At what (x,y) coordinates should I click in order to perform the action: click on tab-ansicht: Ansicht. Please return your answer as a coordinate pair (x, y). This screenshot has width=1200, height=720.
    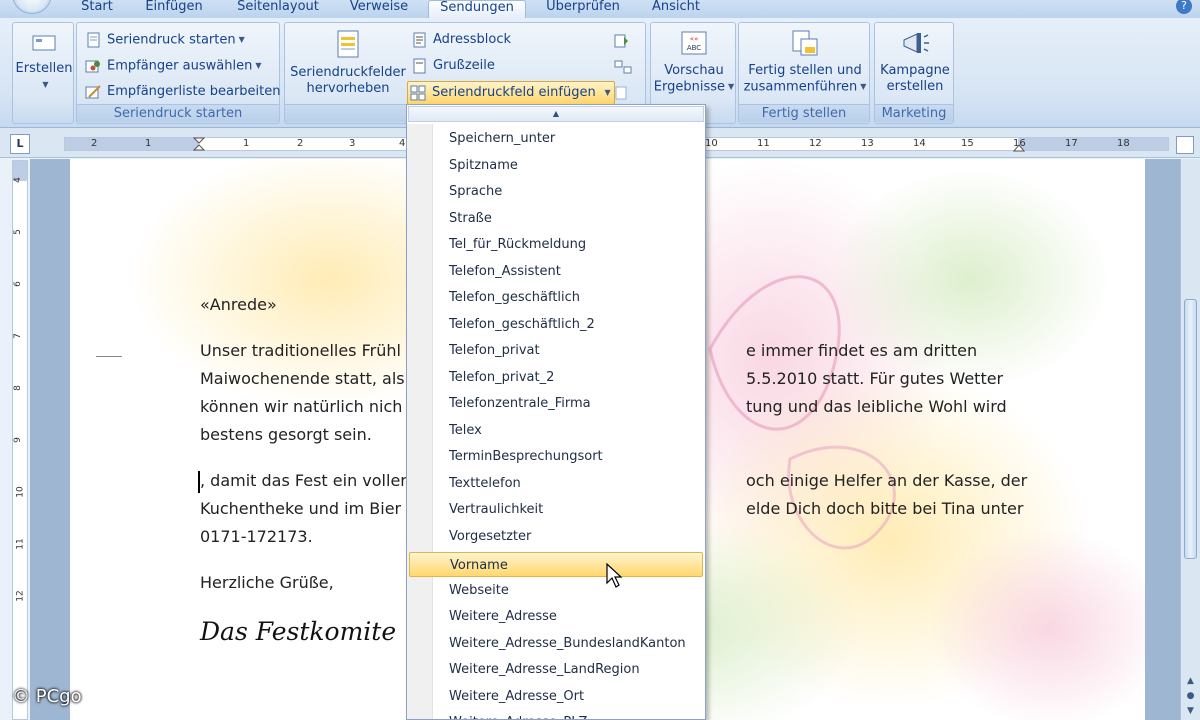
    Looking at the image, I should click on (676, 9).